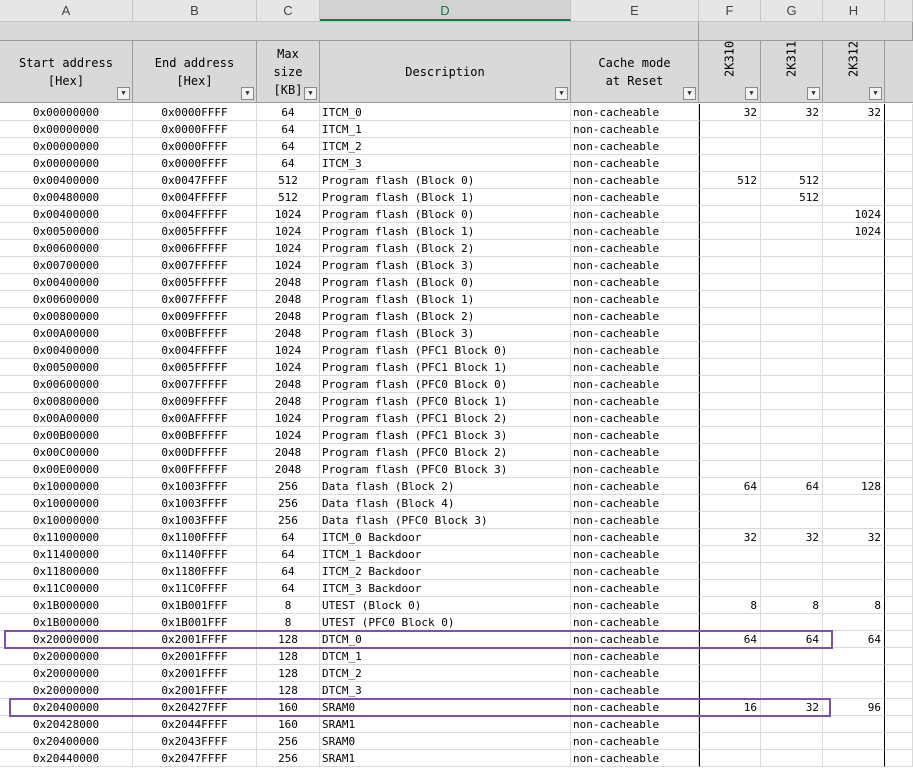  Describe the element at coordinates (445, 707) in the screenshot. I see `cell-description: SRAM0` at that location.